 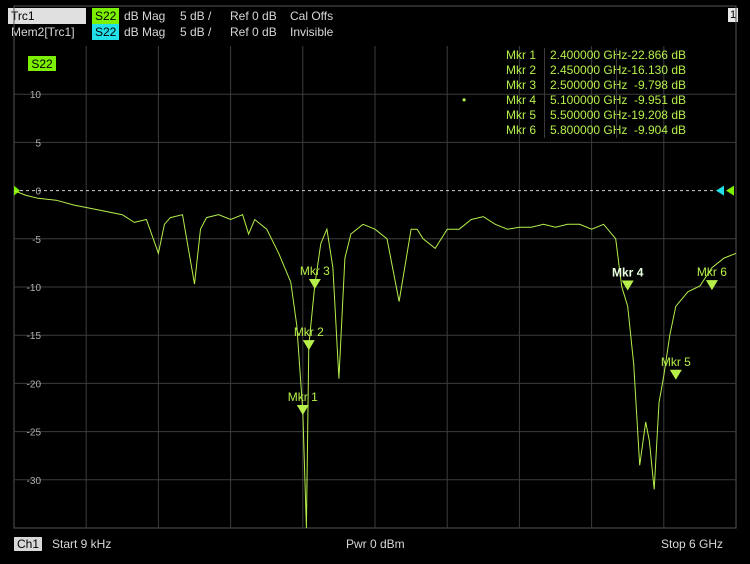 I want to click on marker-row-value: -9.904 dB, so click(x=659, y=130).